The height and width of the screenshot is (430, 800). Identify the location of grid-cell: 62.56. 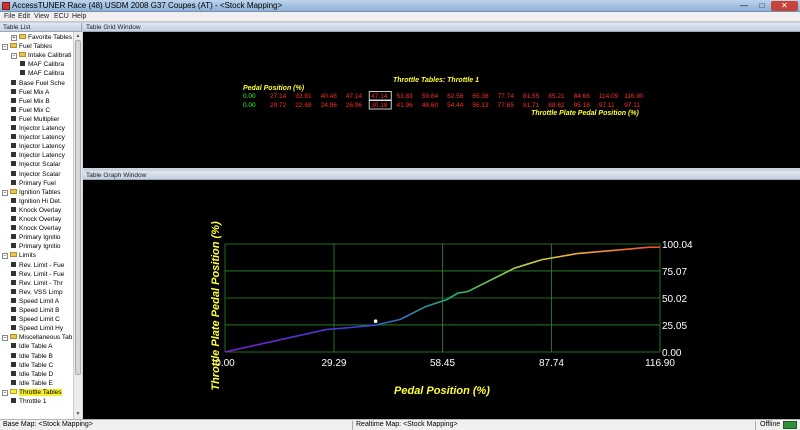
(455, 96).